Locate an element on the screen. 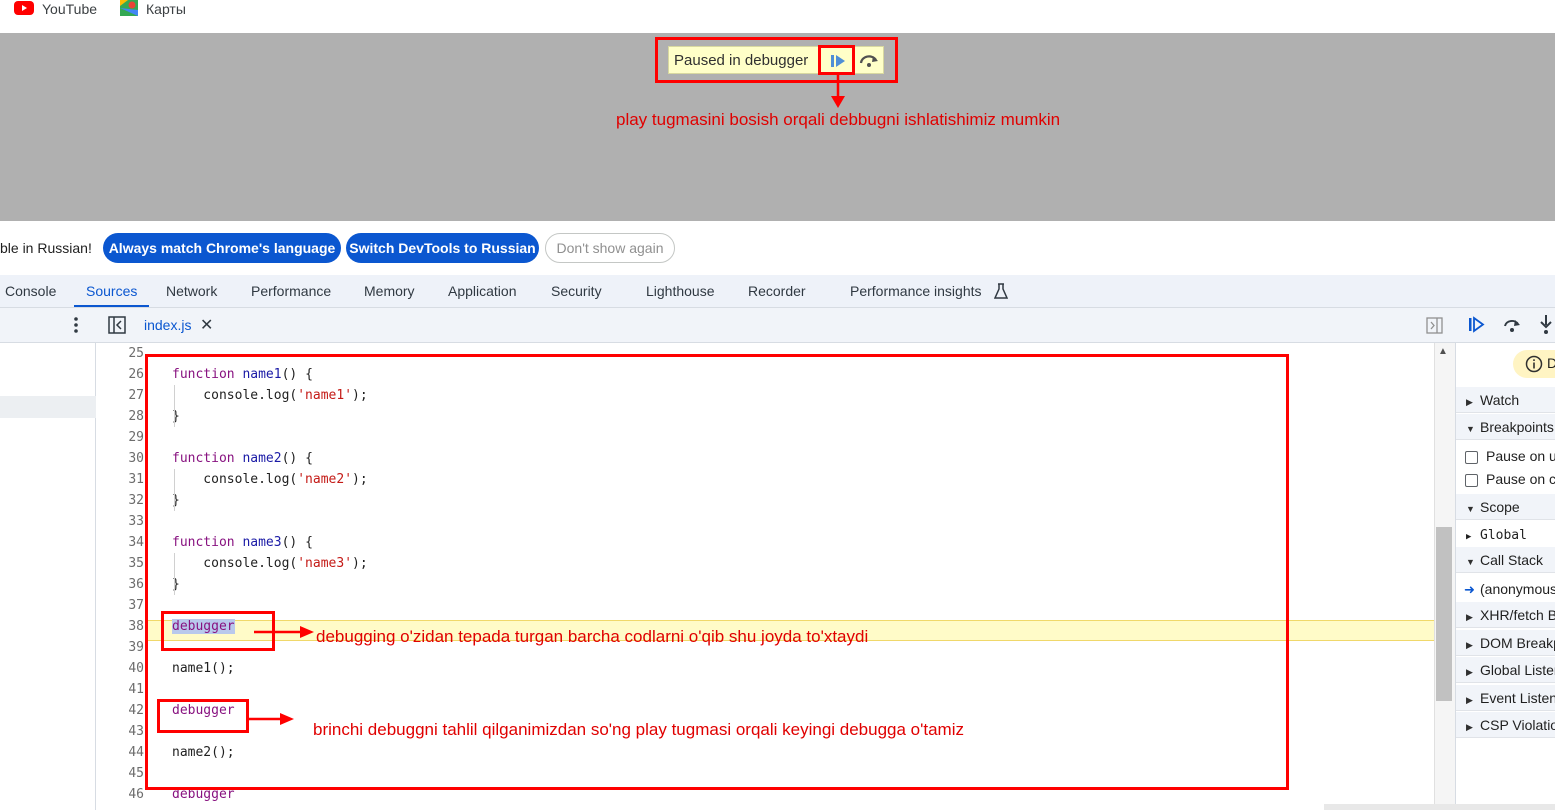 Image resolution: width=1555 pixels, height=810 pixels. infobar-message: ble in Russian! is located at coordinates (46, 248).